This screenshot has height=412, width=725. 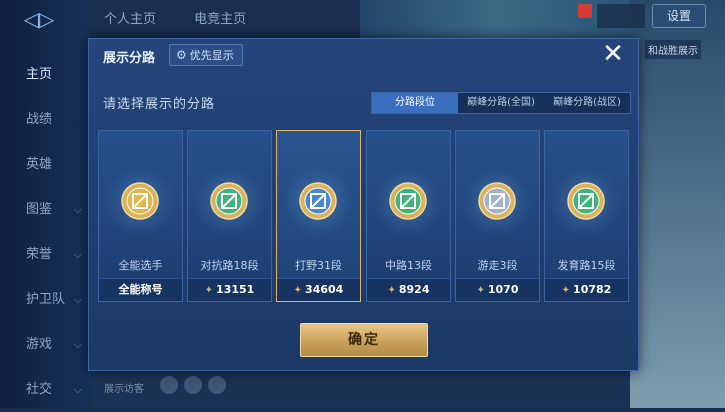 What do you see at coordinates (39, 344) in the screenshot?
I see `sidebar-item-label: 游戏` at bounding box center [39, 344].